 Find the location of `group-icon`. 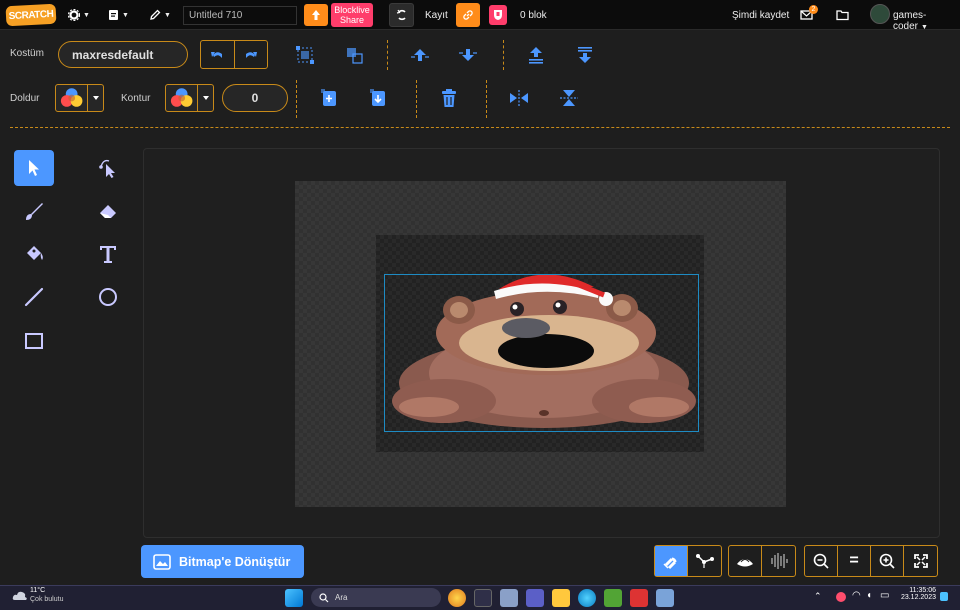

group-icon is located at coordinates (305, 55).